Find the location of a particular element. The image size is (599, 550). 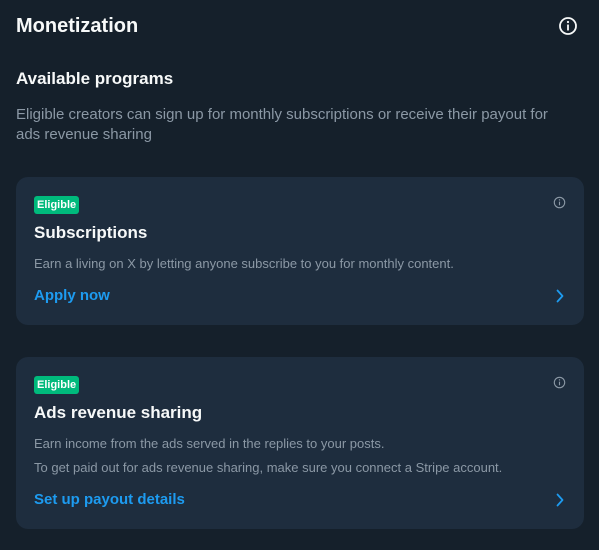

page-title: Monetization is located at coordinates (77, 25).